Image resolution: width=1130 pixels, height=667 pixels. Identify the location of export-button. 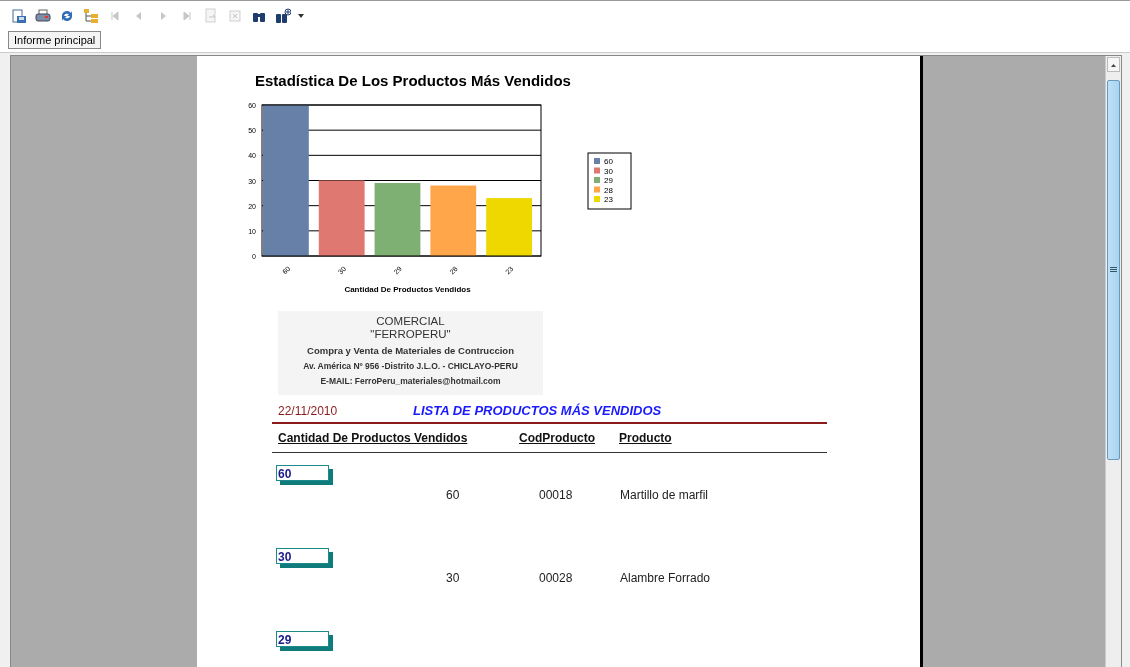
(19, 15).